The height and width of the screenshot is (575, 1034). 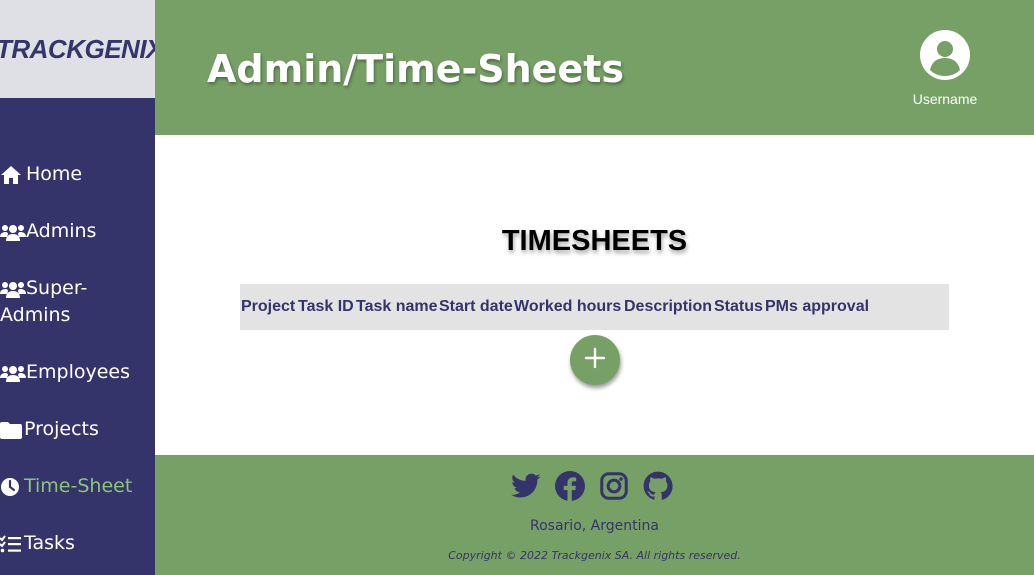 What do you see at coordinates (945, 99) in the screenshot?
I see `username: Username` at bounding box center [945, 99].